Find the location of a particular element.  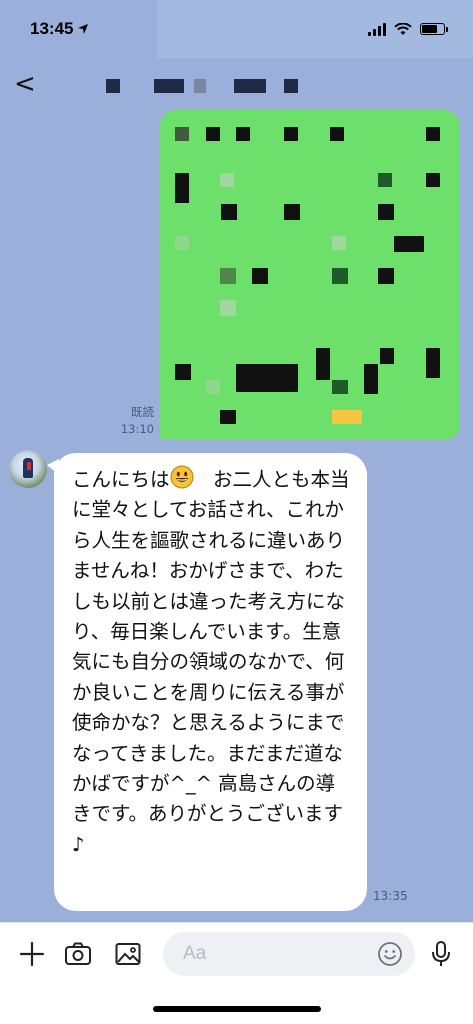

message-input: Aa is located at coordinates (289, 954).